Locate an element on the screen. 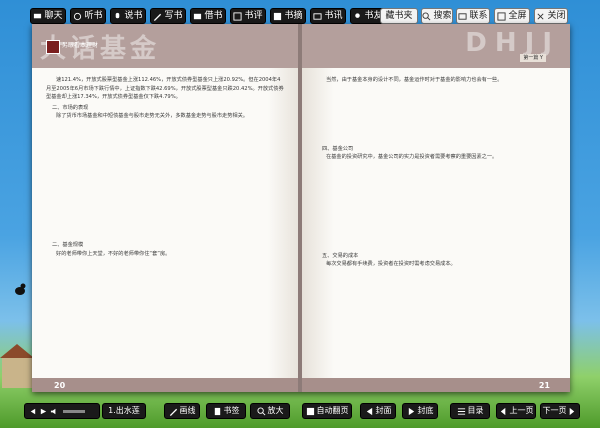 Image resolution: width=600 pixels, height=428 pixels. volume-icon is located at coordinates (54, 411).